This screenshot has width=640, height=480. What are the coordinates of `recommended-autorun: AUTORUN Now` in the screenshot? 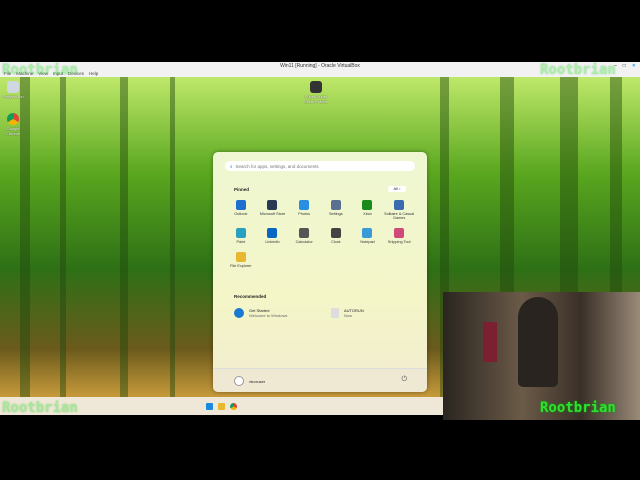 It's located at (347, 313).